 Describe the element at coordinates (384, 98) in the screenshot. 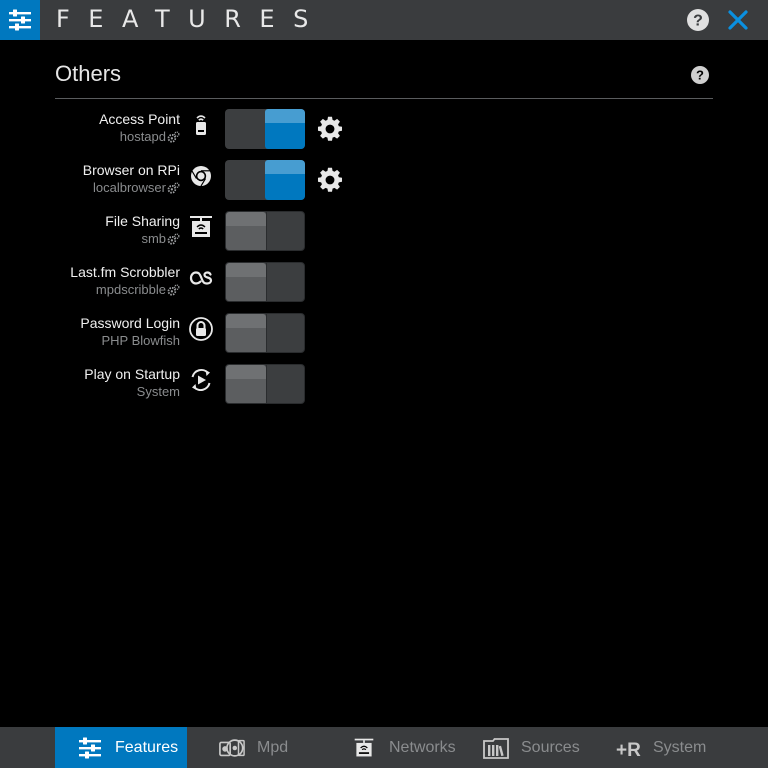

I see `section-divider` at that location.